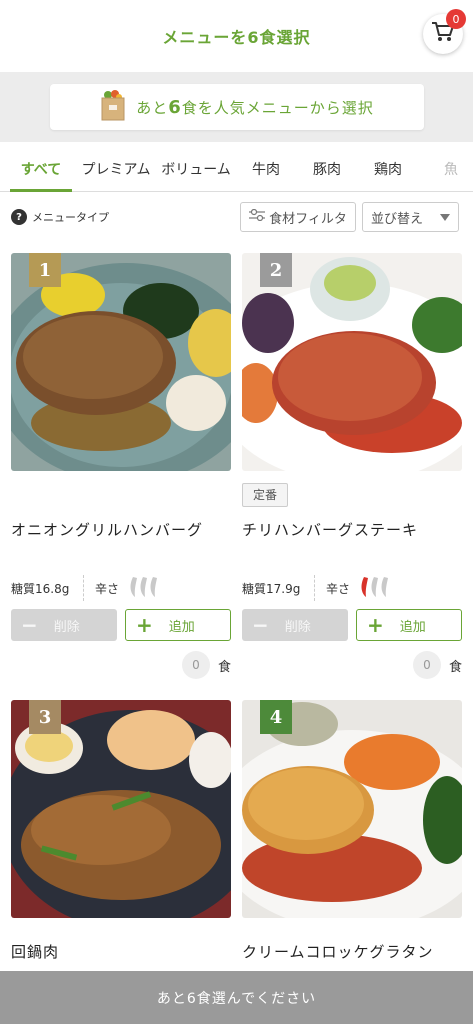  I want to click on menu-name: 回鍋肉, so click(35, 951).